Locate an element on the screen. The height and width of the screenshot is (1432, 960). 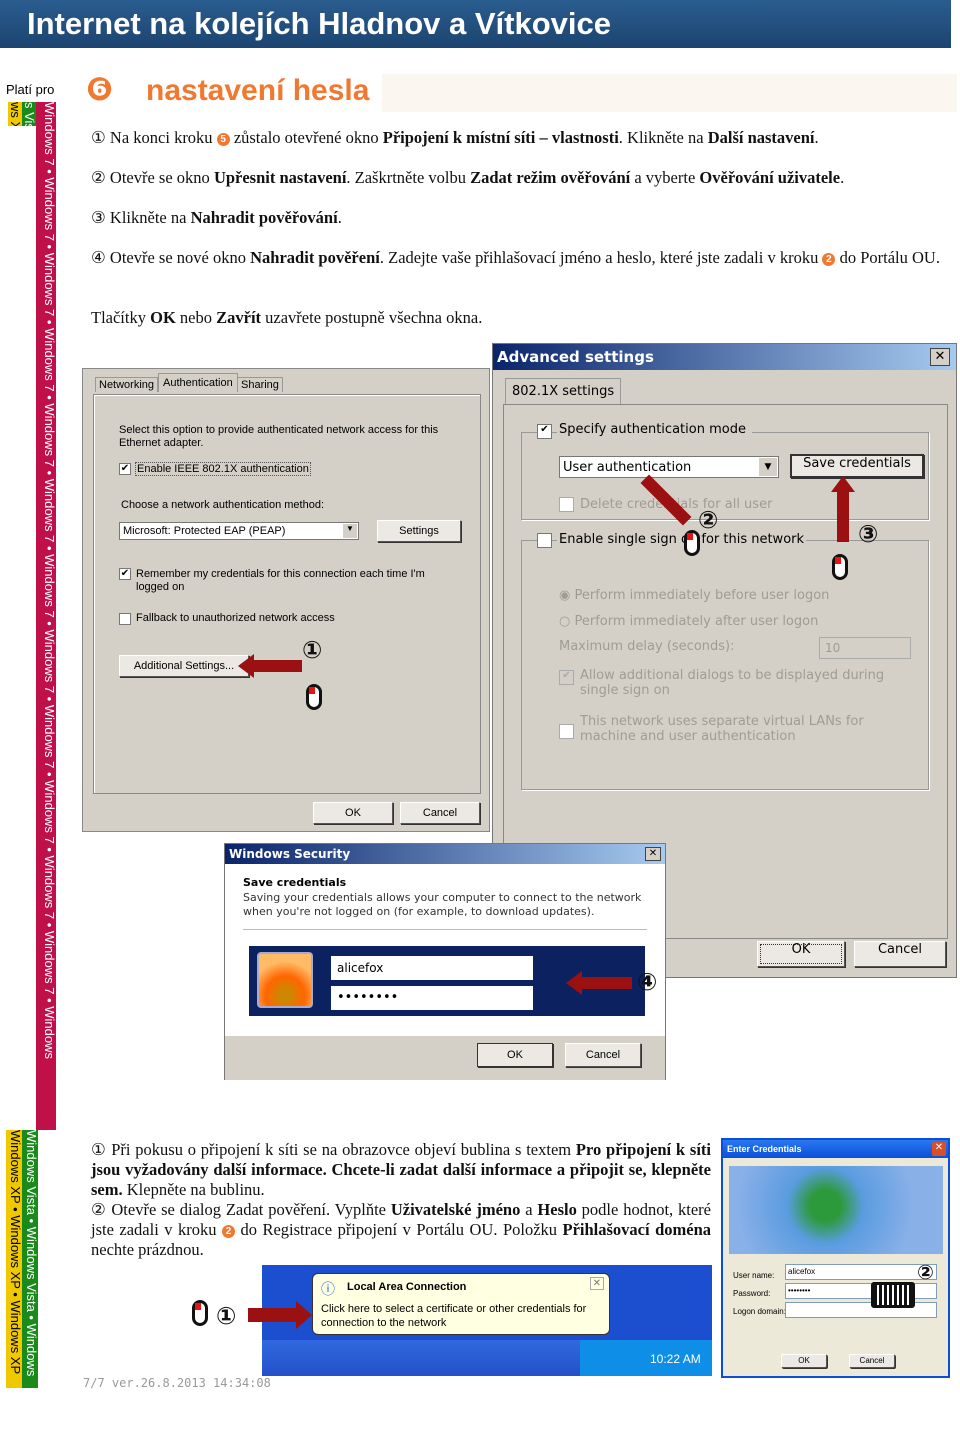
keyboard-icon is located at coordinates (893, 1295).